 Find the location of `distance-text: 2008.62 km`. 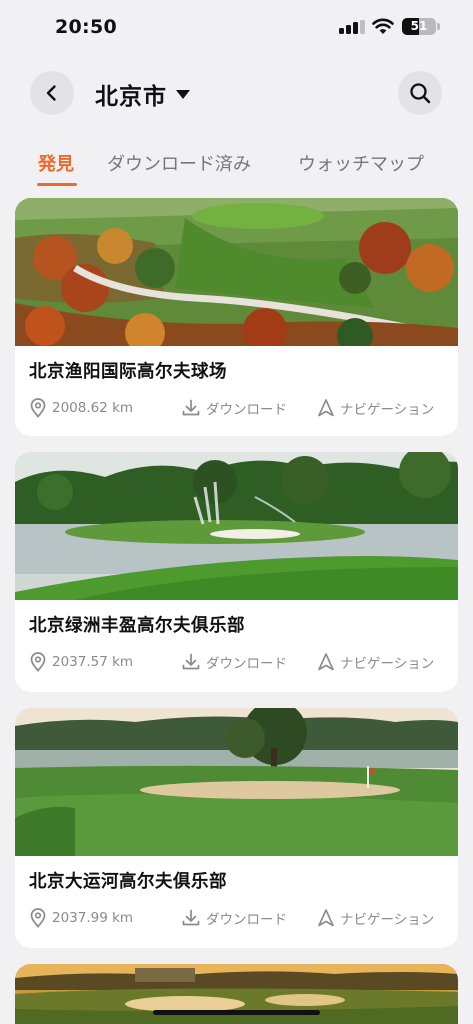

distance-text: 2008.62 km is located at coordinates (93, 408).